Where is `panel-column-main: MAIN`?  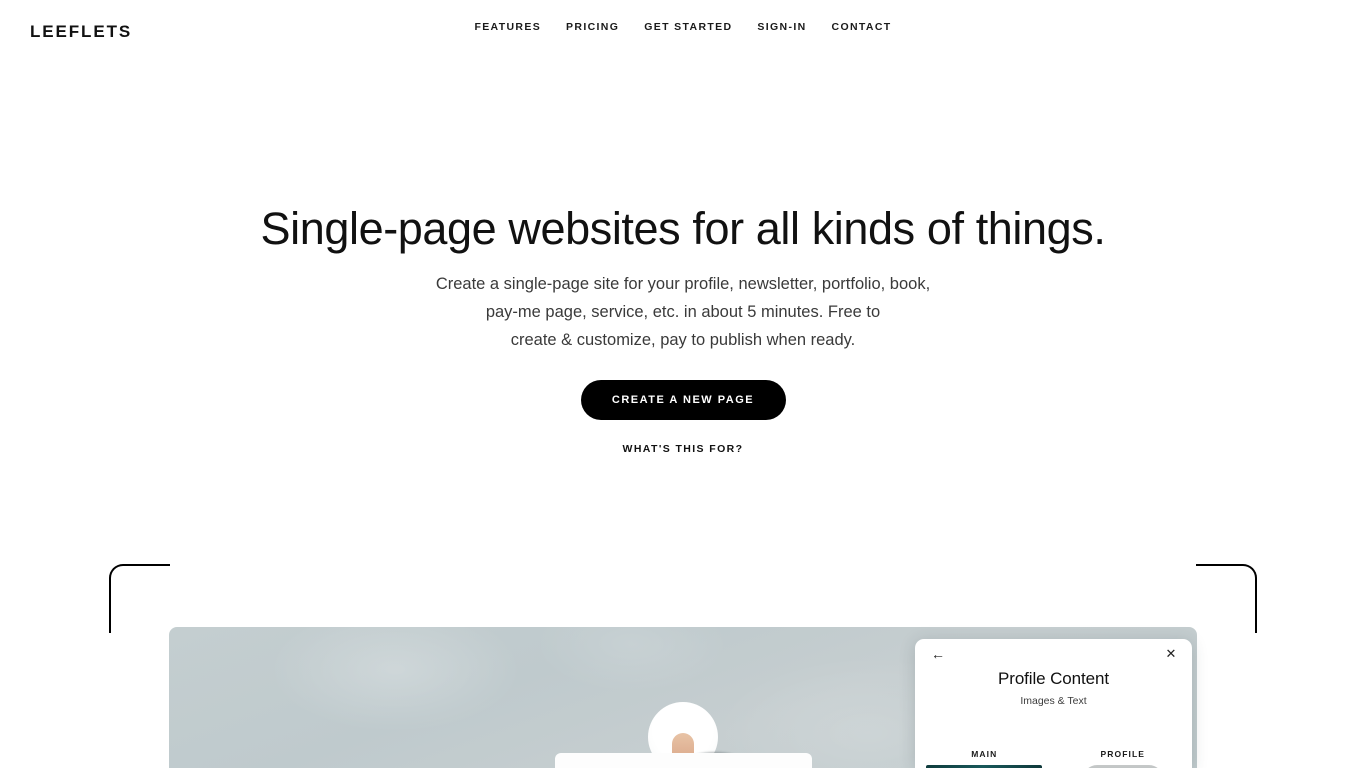 panel-column-main: MAIN is located at coordinates (984, 758).